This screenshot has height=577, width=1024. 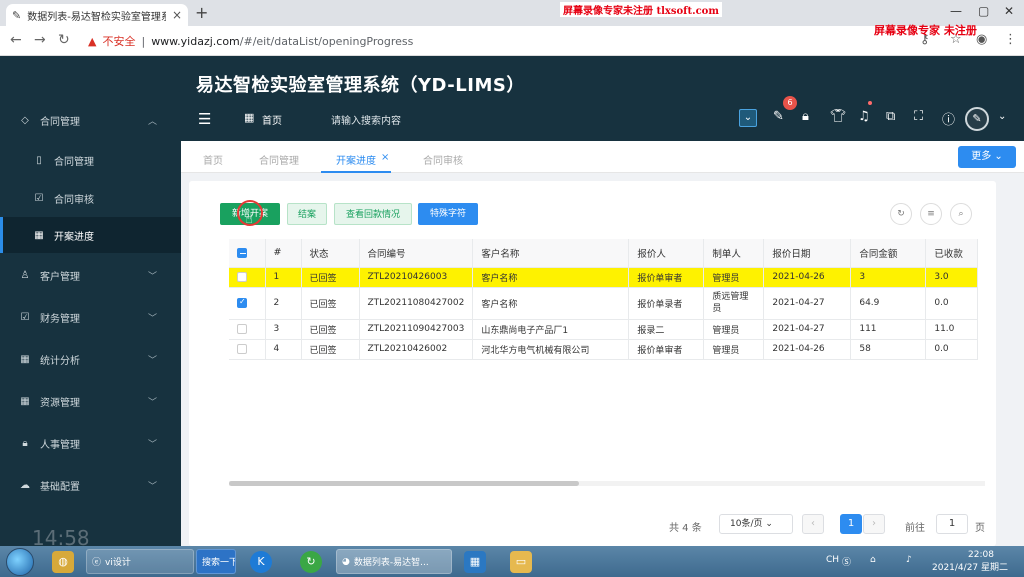 What do you see at coordinates (283, 253) in the screenshot?
I see `col-index: #` at bounding box center [283, 253].